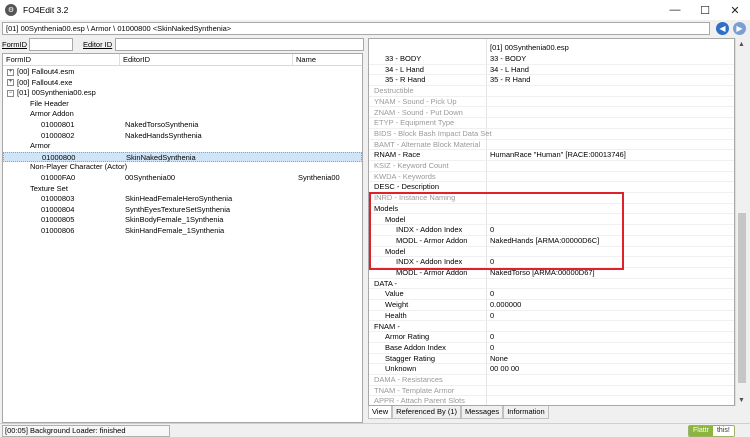 The width and height of the screenshot is (750, 437). I want to click on close-button: ✕, so click(735, 10).